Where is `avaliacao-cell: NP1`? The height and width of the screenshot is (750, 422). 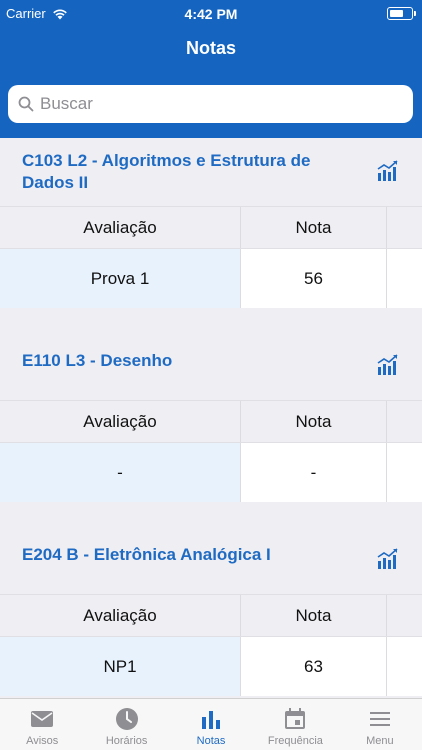 avaliacao-cell: NP1 is located at coordinates (120, 666).